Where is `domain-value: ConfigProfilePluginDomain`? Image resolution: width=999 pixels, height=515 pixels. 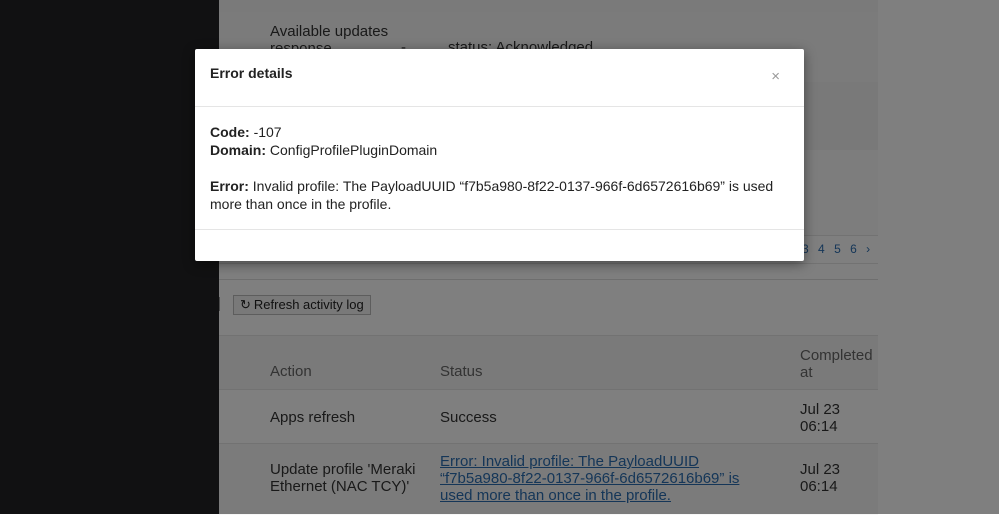
domain-value: ConfigProfilePluginDomain is located at coordinates (353, 150).